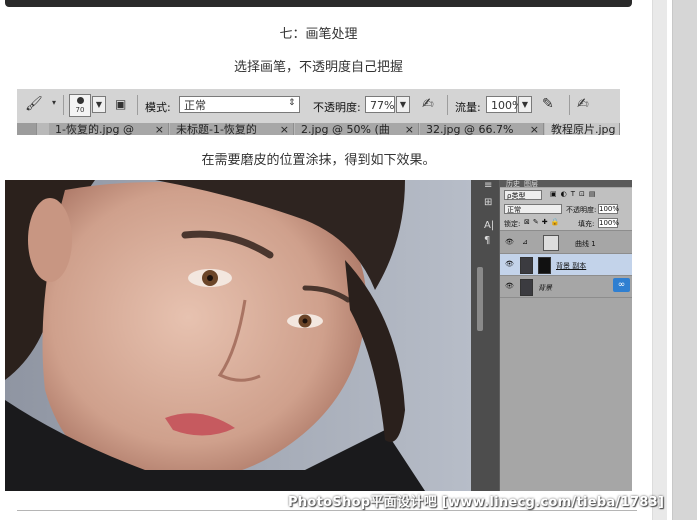 The height and width of the screenshot is (520, 697). Describe the element at coordinates (548, 104) in the screenshot. I see `airbrush-icon: ✎` at that location.